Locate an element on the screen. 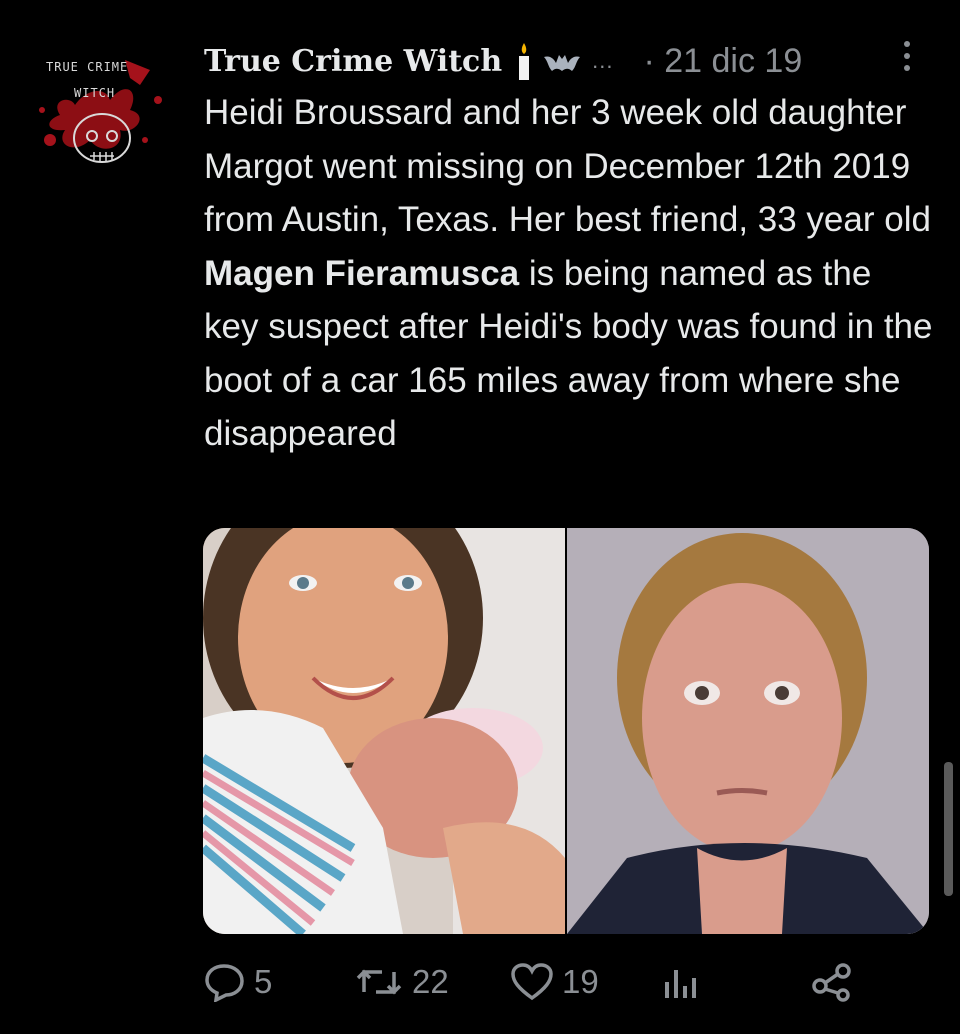  avatar-text-bottom: WITCH is located at coordinates (95, 93).